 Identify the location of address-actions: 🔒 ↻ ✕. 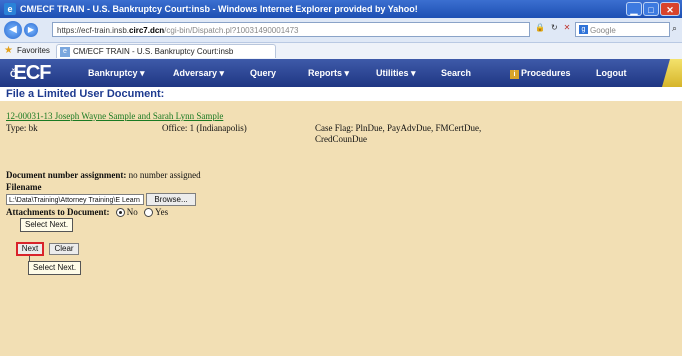
(552, 27).